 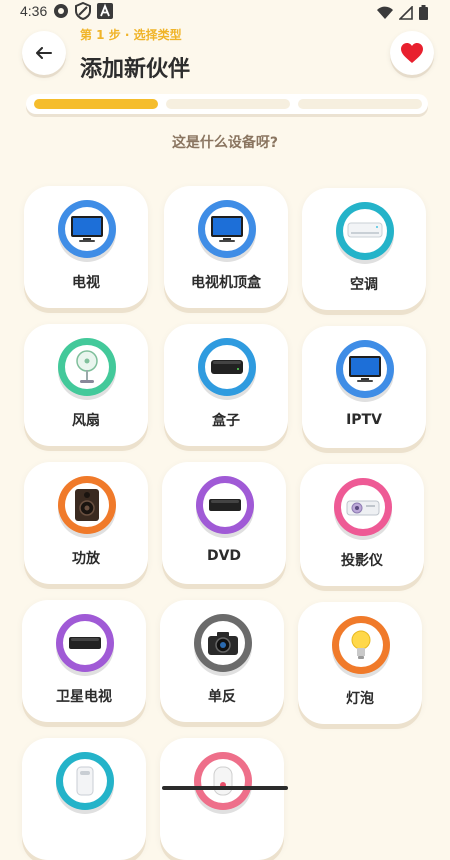 I want to click on media-box-icon, so click(x=227, y=367).